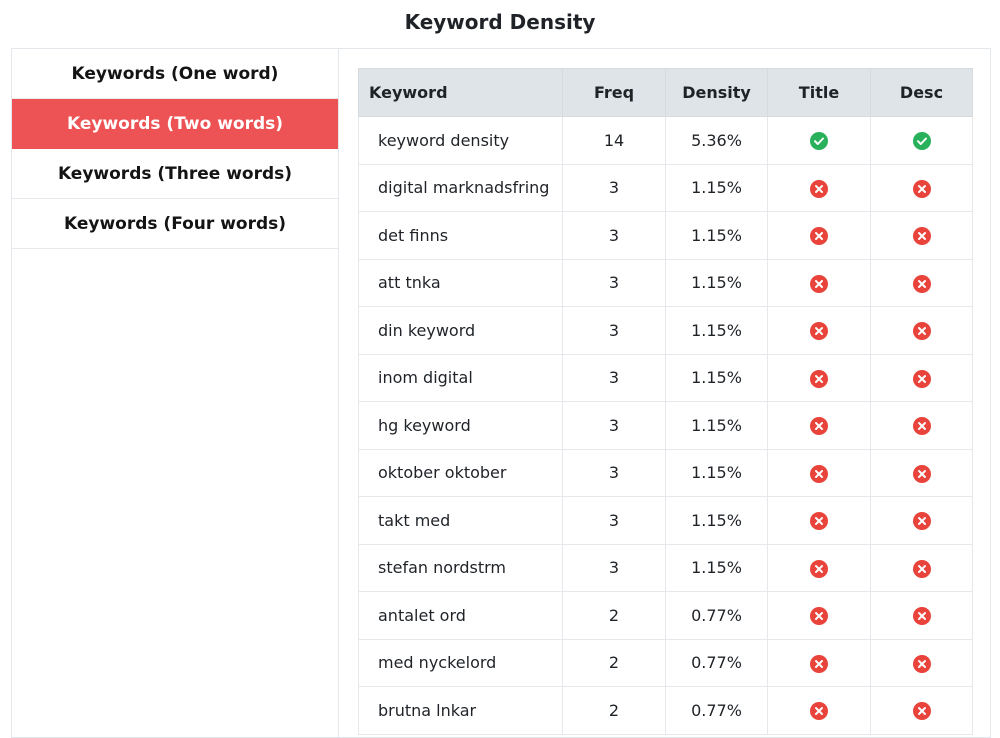 The width and height of the screenshot is (1000, 738). Describe the element at coordinates (460, 615) in the screenshot. I see `keyword-cell: antalet ord` at that location.